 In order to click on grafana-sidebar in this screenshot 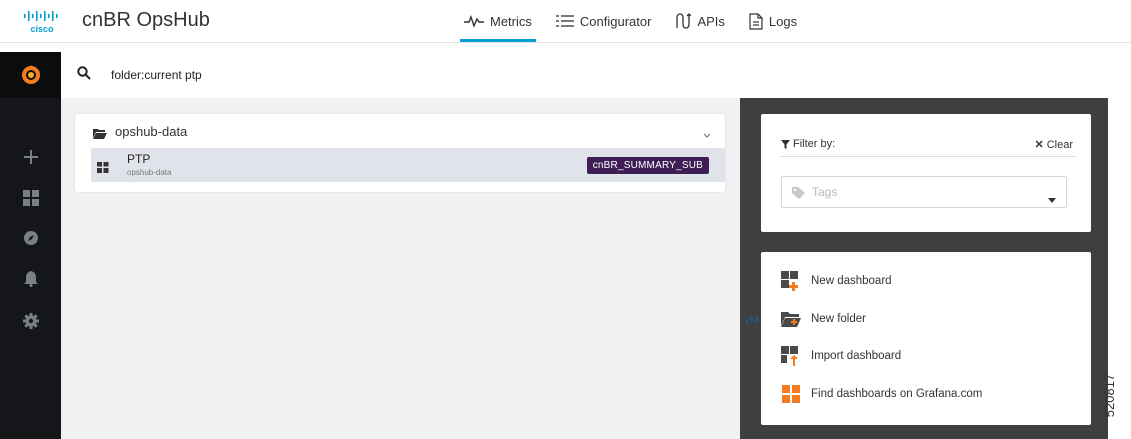, I will do `click(30, 245)`.